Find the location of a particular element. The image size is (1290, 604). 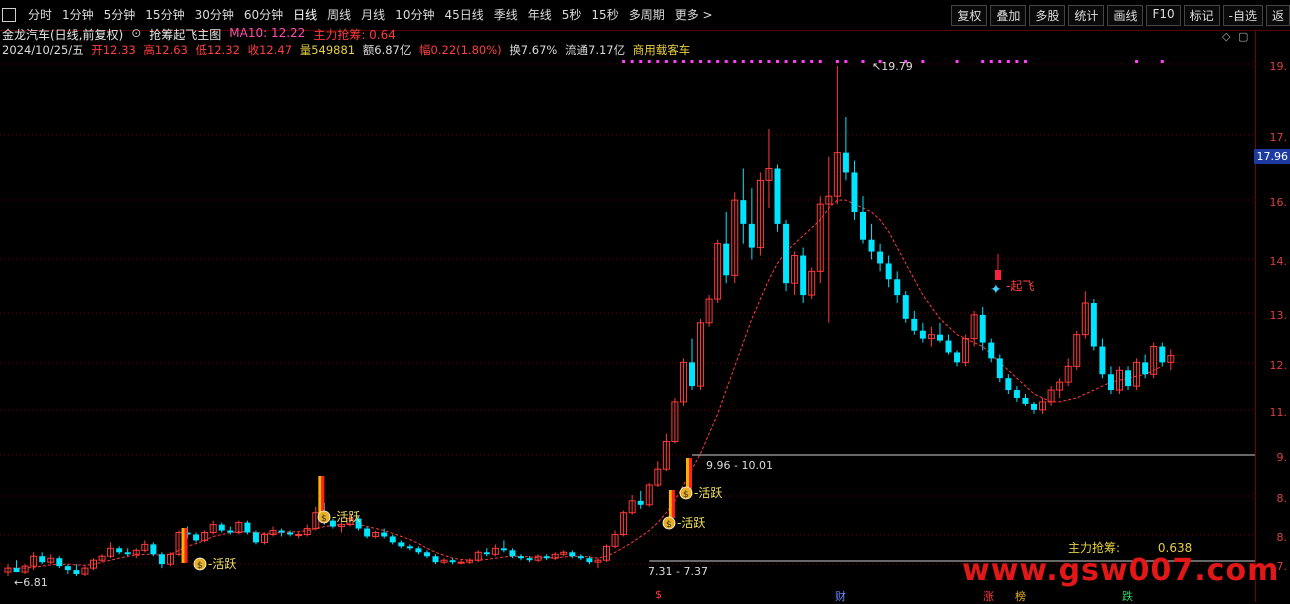

toolbar-button: 叠加 is located at coordinates (1008, 15).